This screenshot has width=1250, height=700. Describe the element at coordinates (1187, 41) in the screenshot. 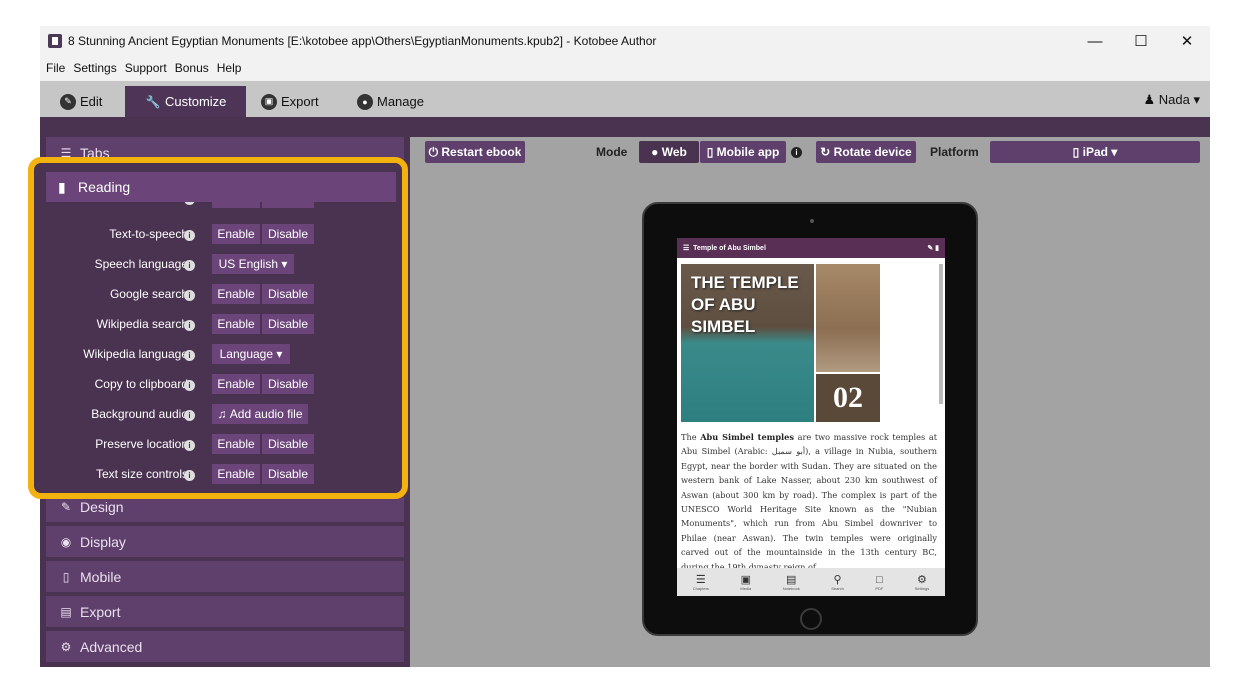

I see `close-button: ✕` at that location.